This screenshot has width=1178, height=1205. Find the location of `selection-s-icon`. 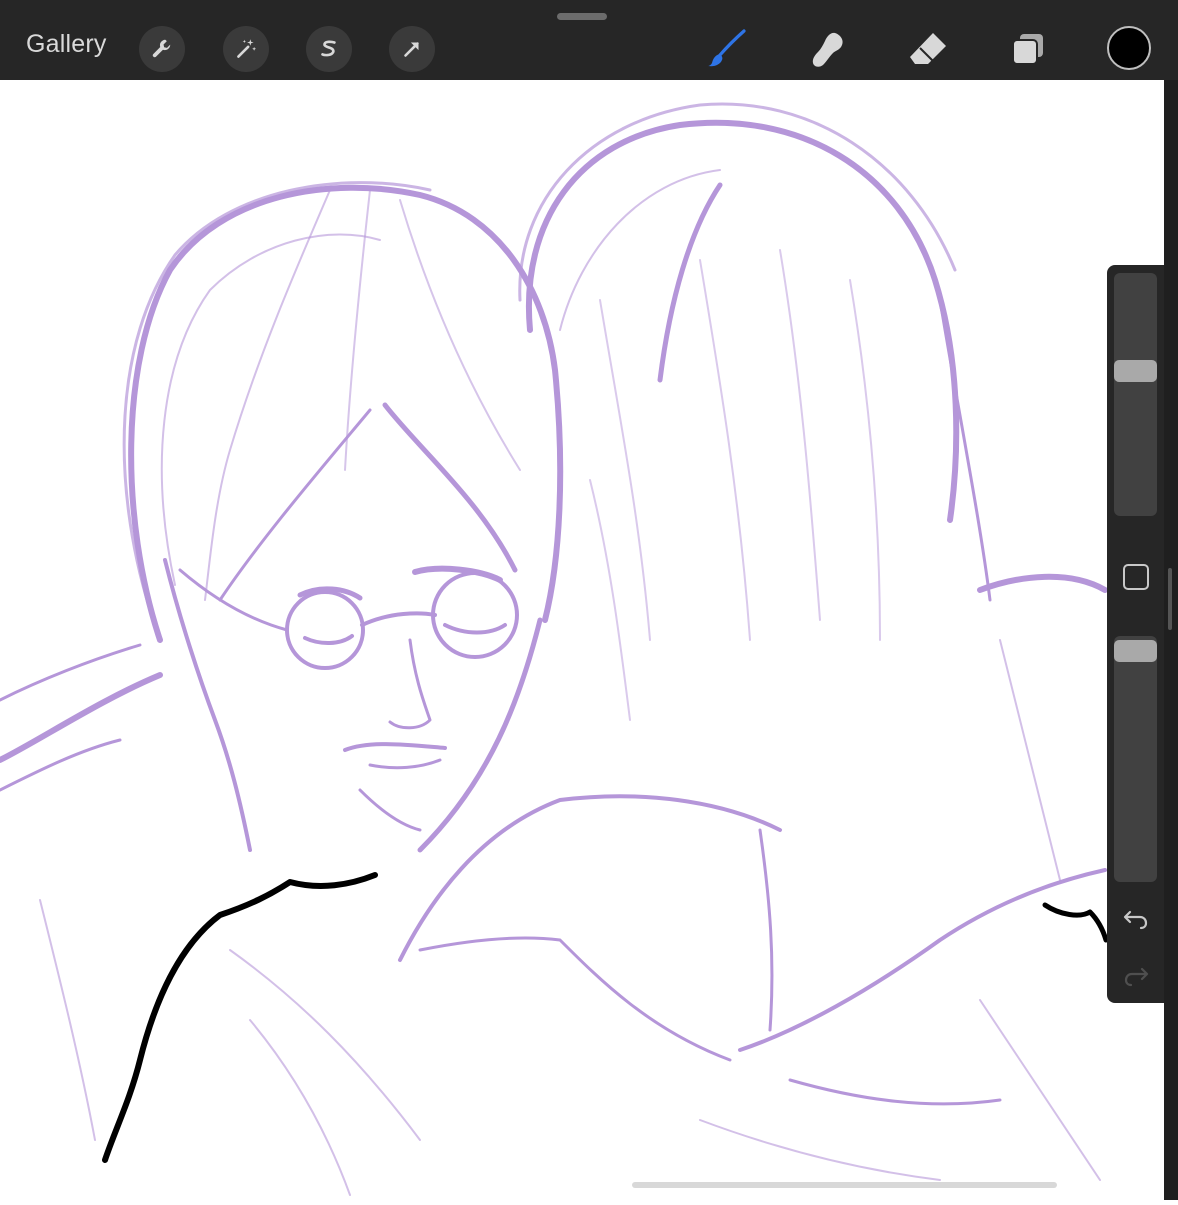

selection-s-icon is located at coordinates (328, 48).